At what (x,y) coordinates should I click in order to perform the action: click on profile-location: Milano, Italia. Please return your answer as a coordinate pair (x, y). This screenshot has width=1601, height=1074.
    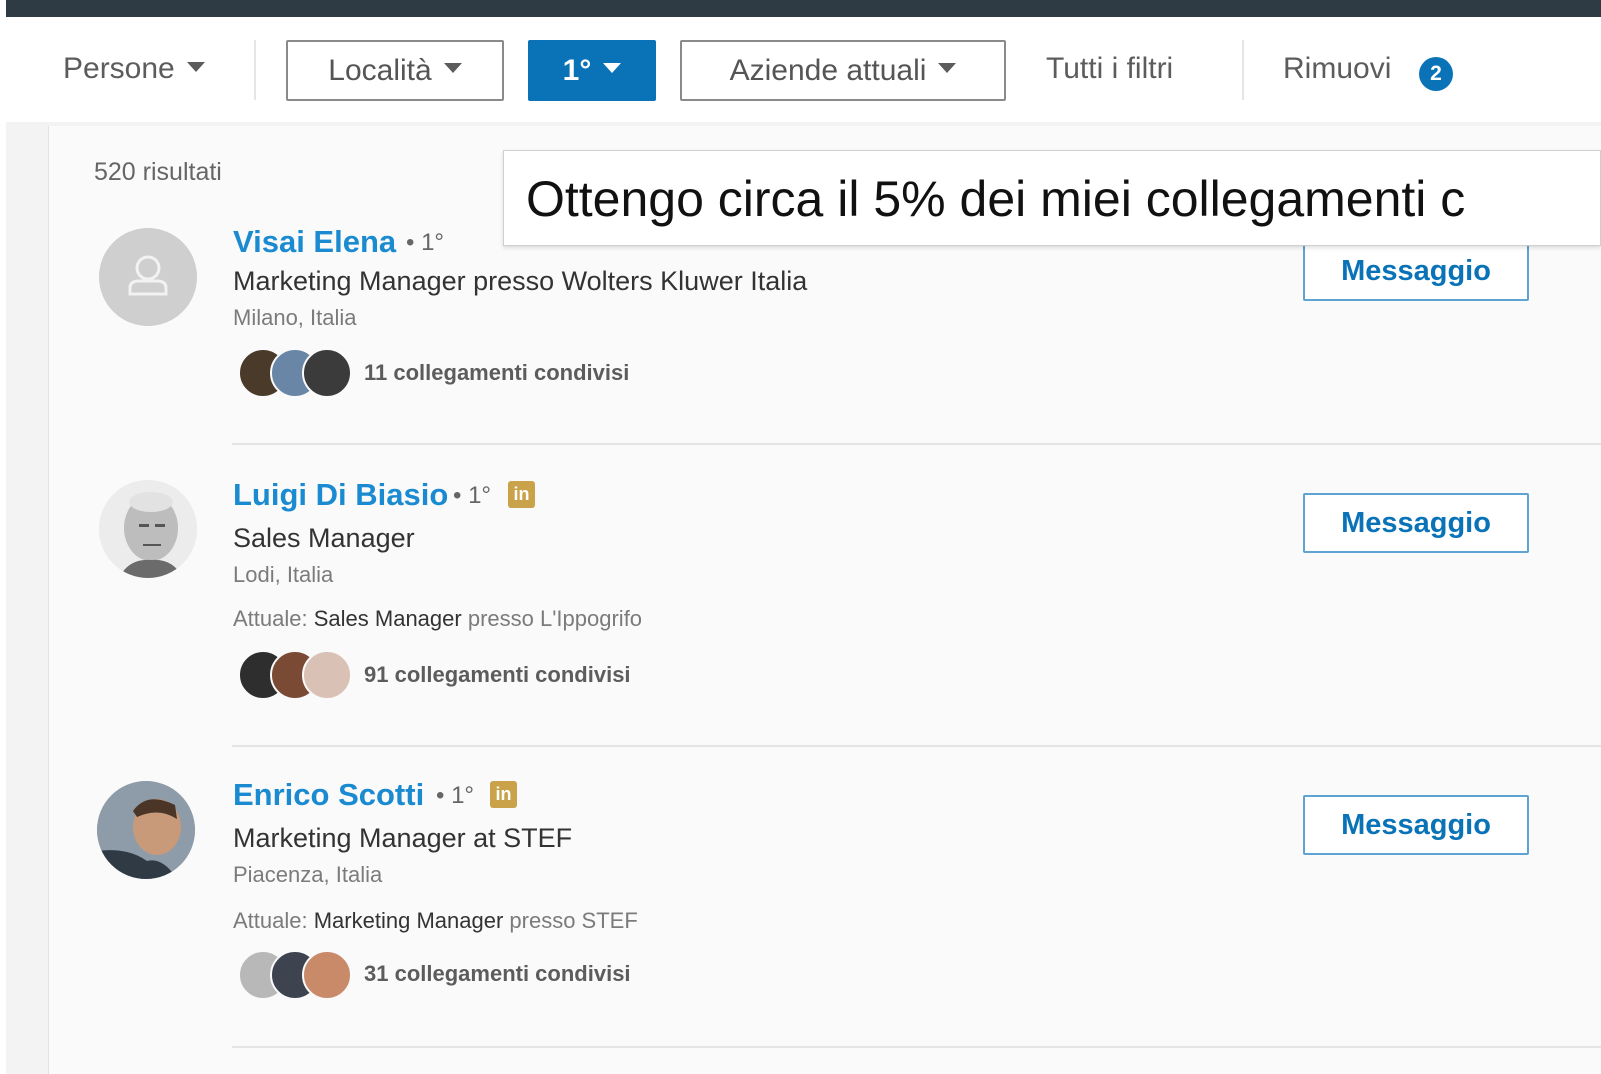
    Looking at the image, I should click on (295, 317).